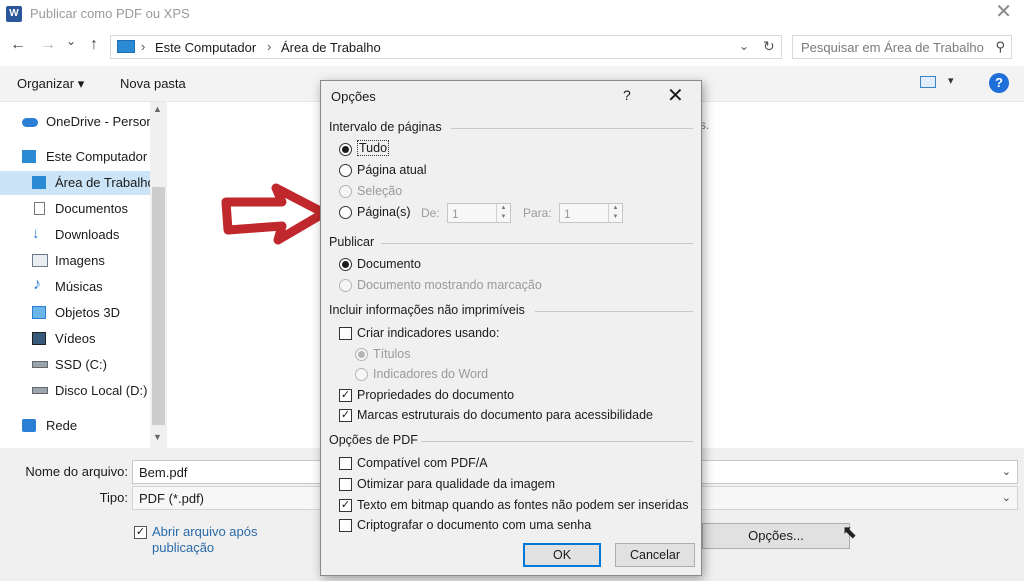  I want to click on open-after-publish-label: Abrir arquivo após publicação, so click(212, 540).